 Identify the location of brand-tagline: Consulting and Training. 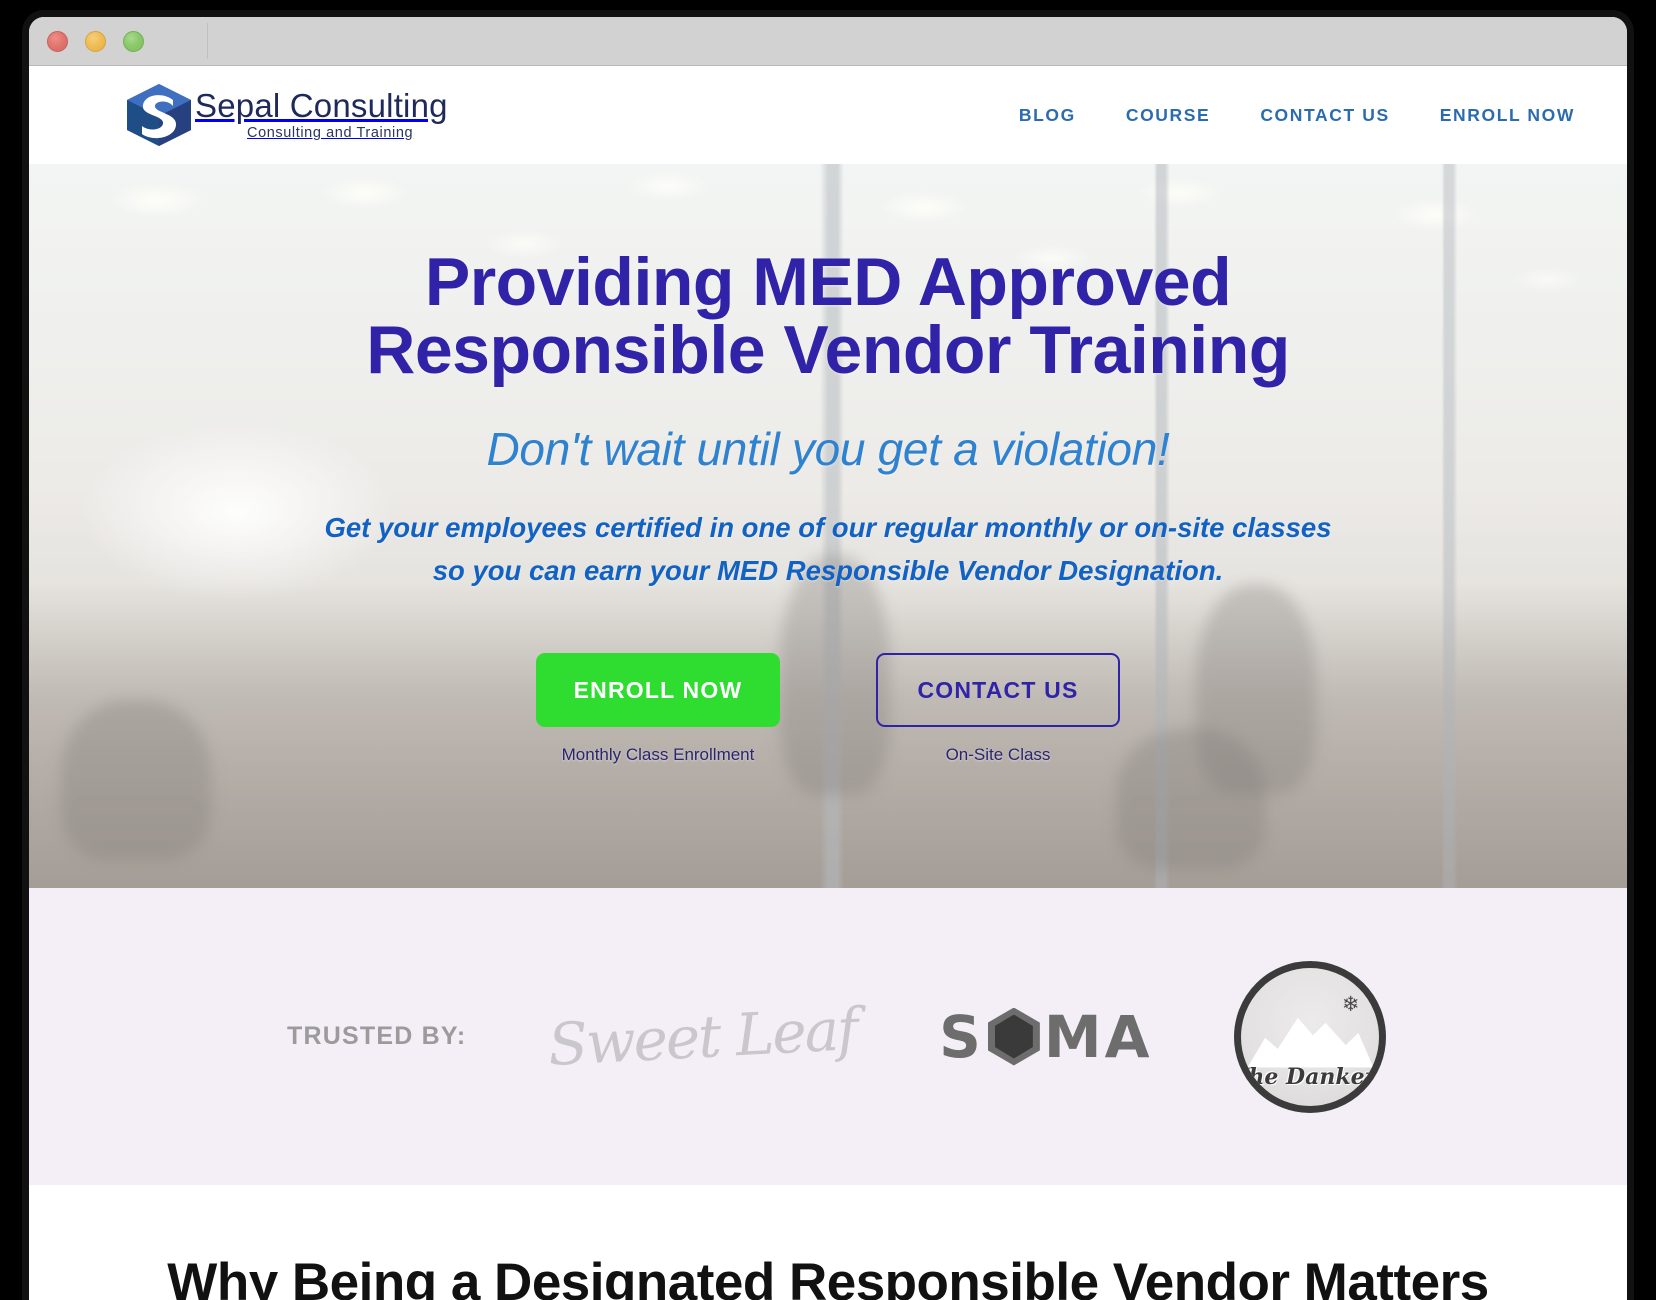
(330, 132).